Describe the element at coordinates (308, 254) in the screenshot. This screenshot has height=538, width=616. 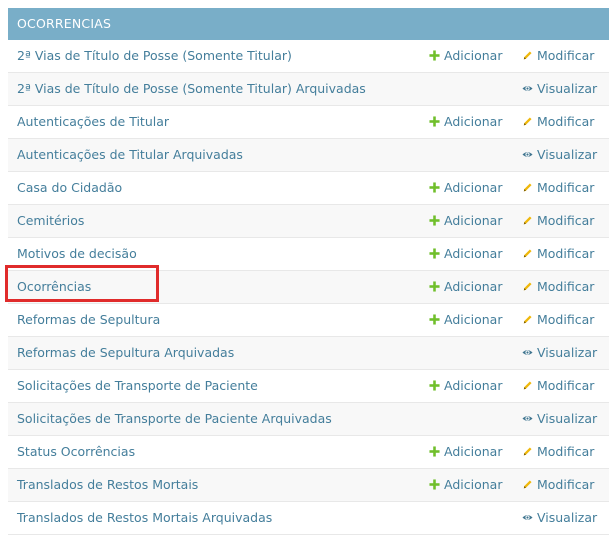
I see `model-row: Motivos de decisão Adicionar Modificar` at that location.